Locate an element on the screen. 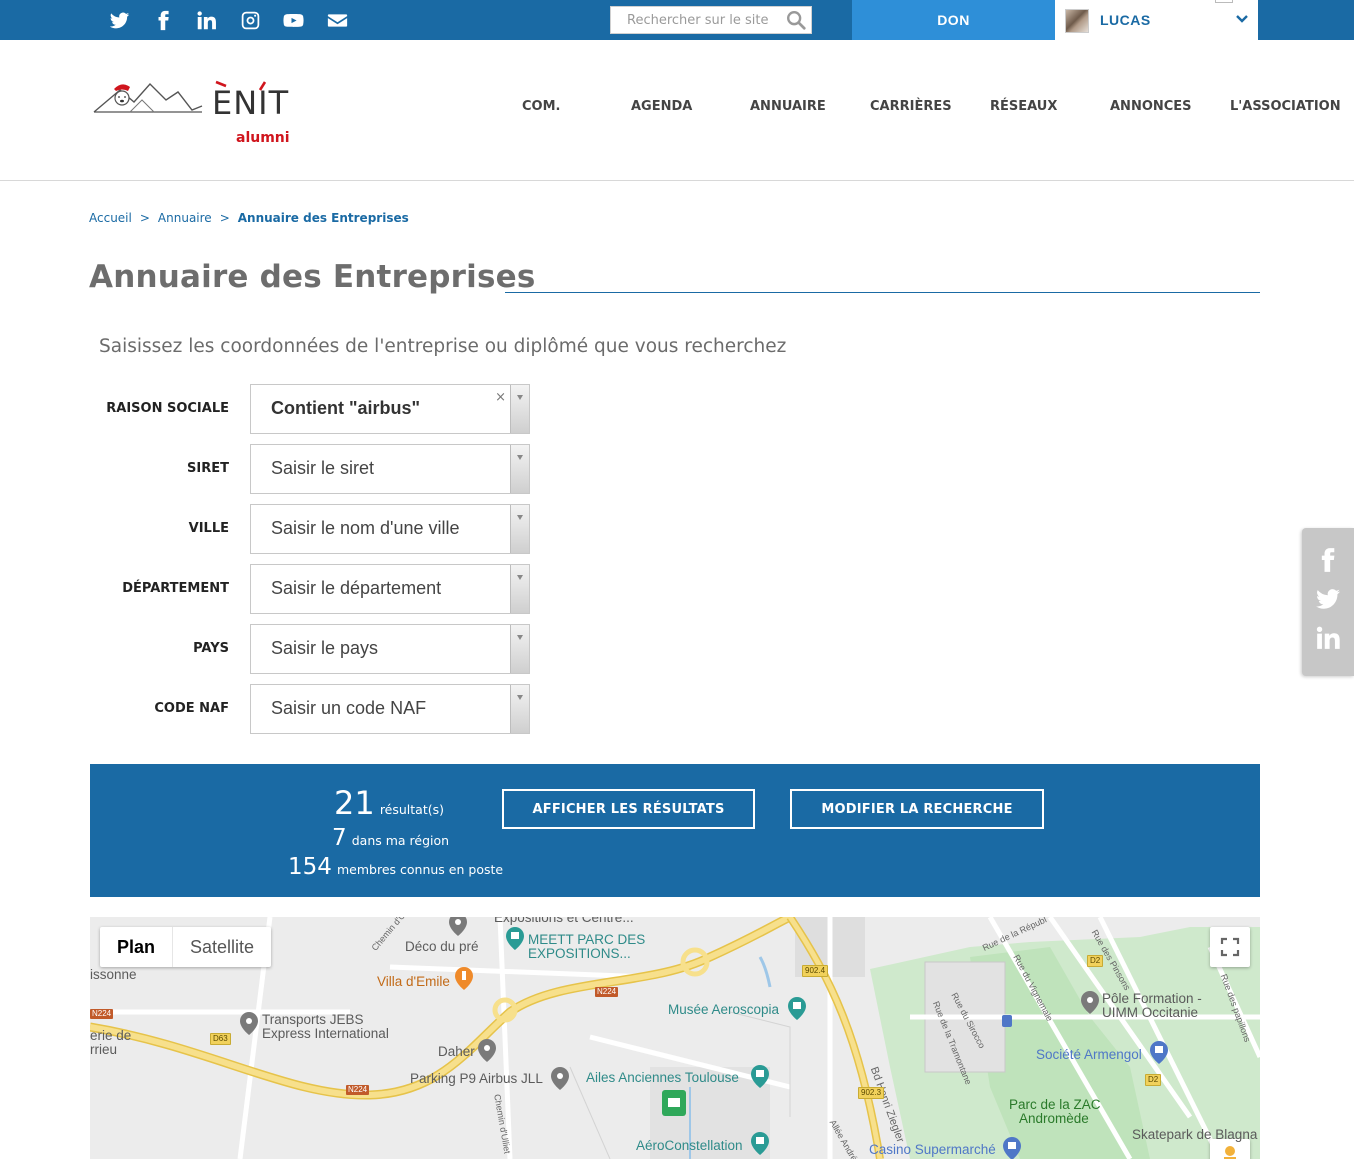  facebook-icon is located at coordinates (164, 20).